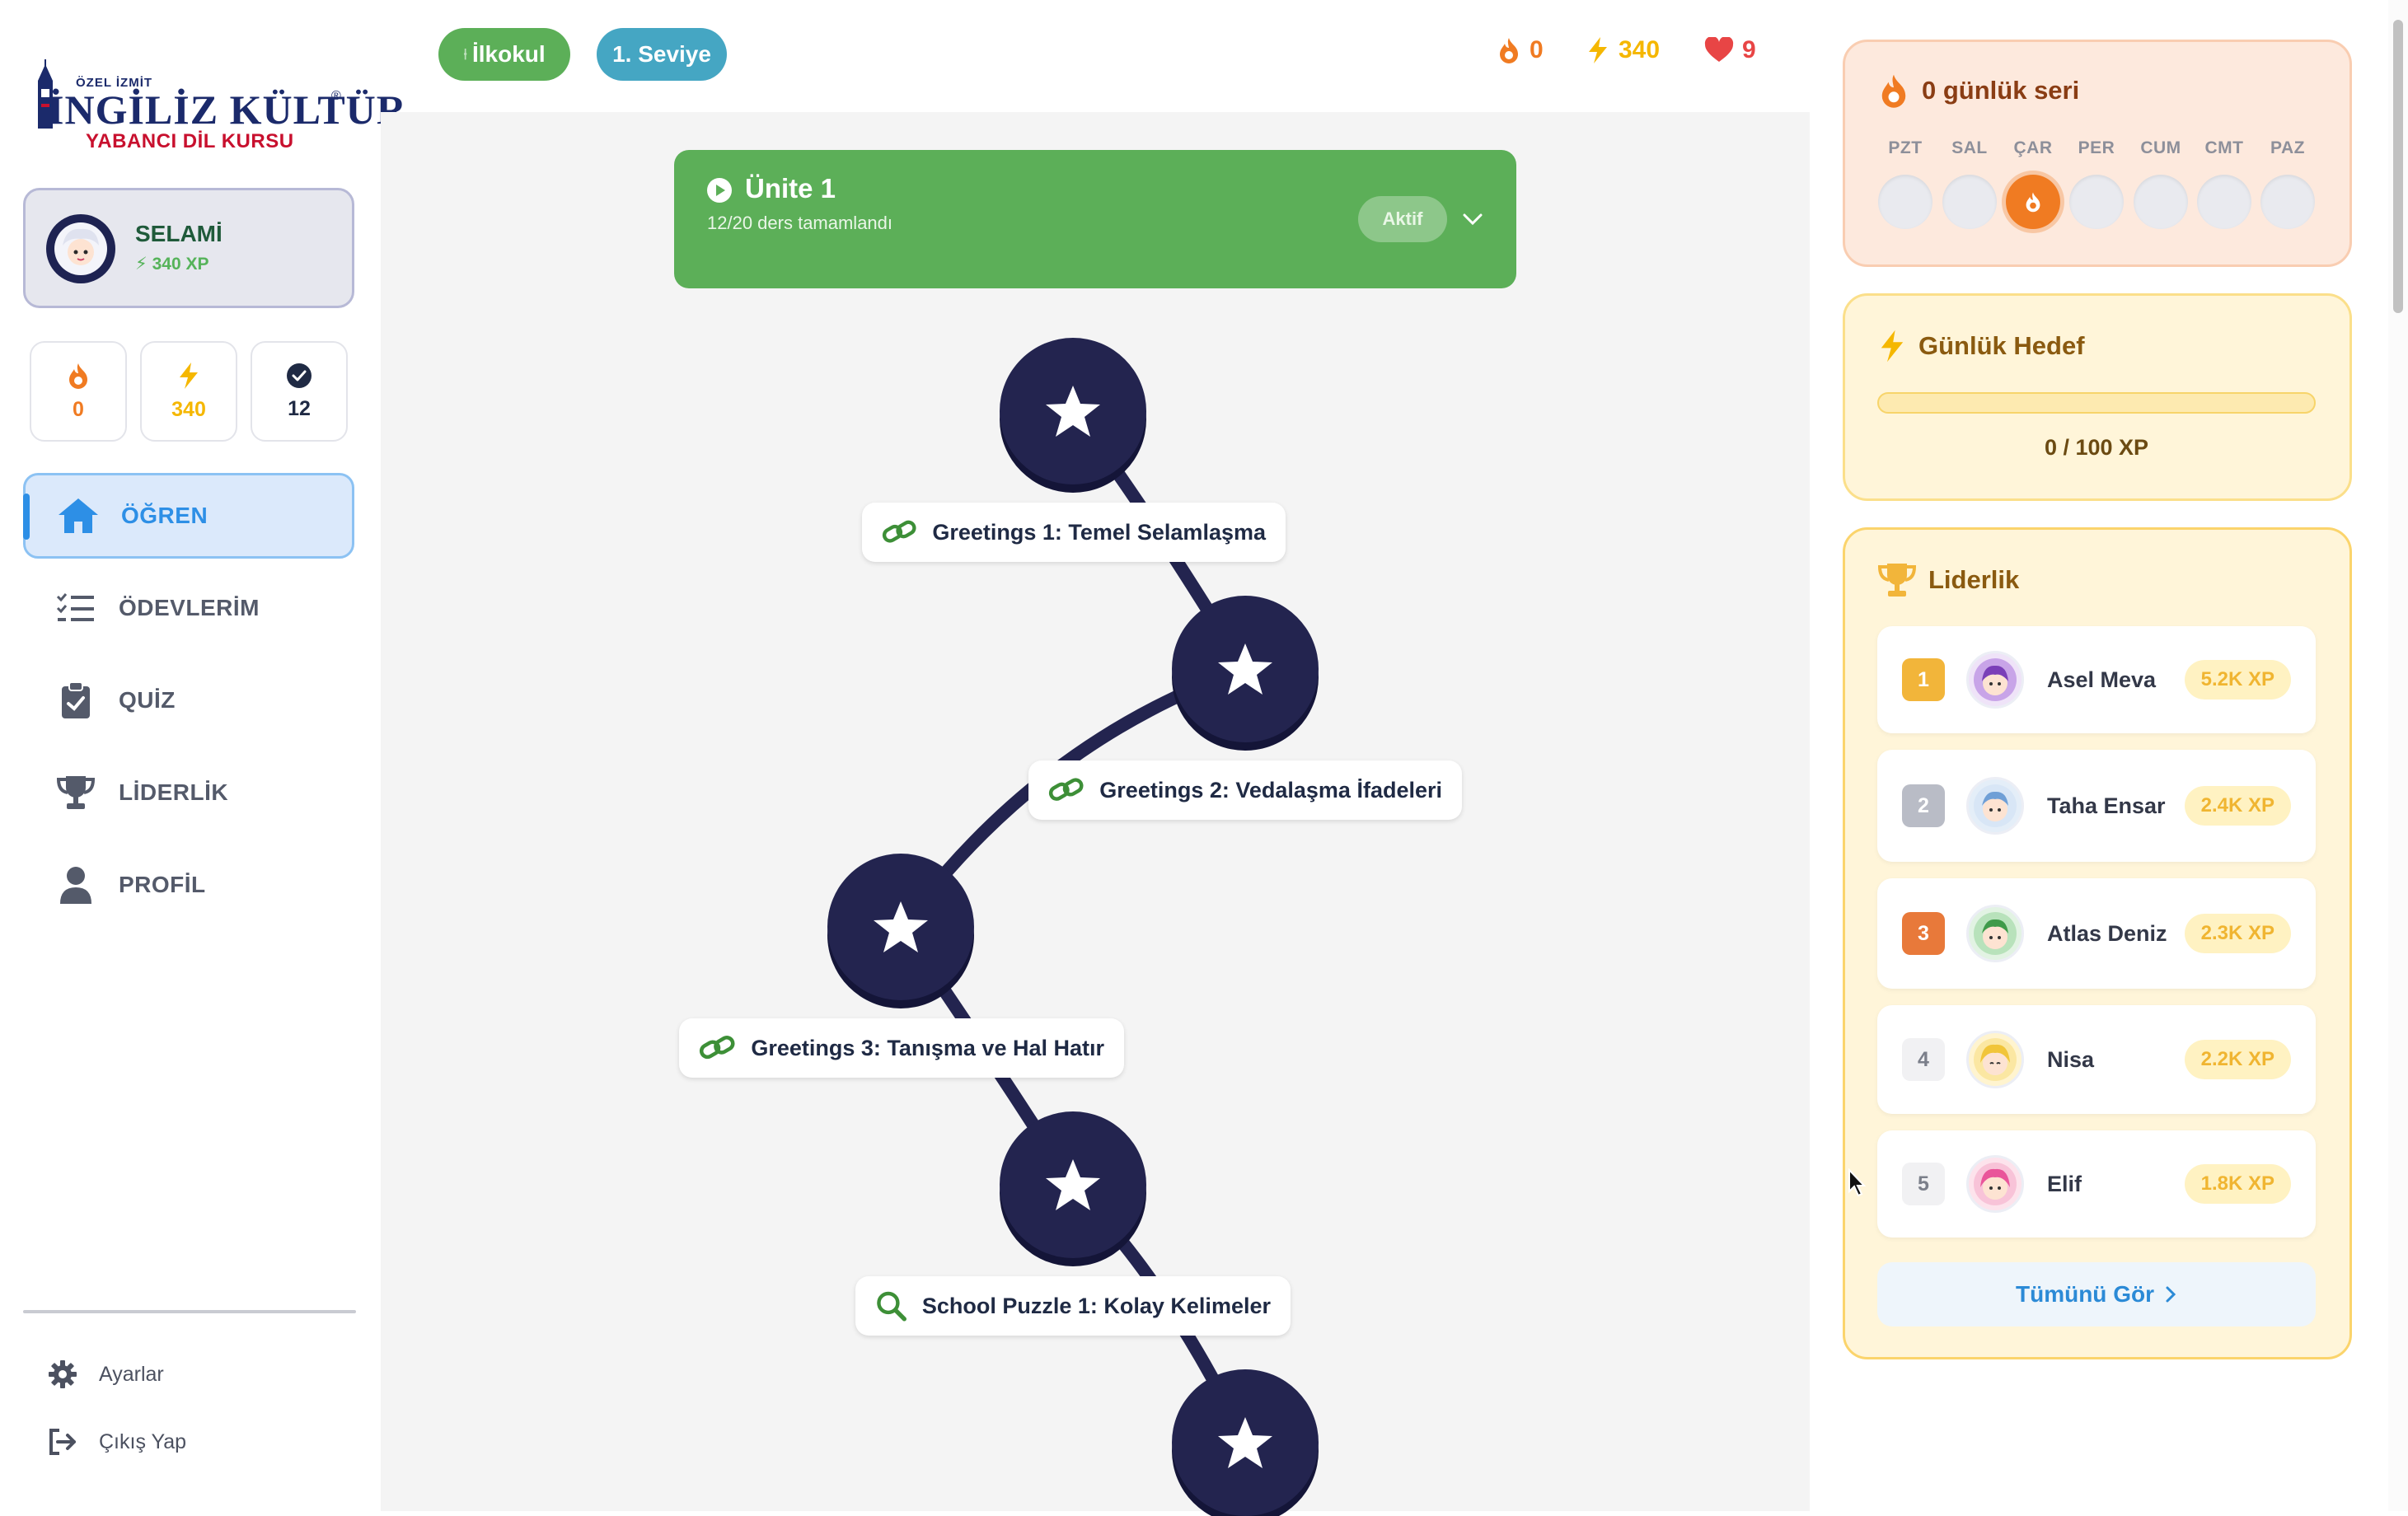  Describe the element at coordinates (1906, 147) in the screenshot. I see `day-label: PZT` at that location.